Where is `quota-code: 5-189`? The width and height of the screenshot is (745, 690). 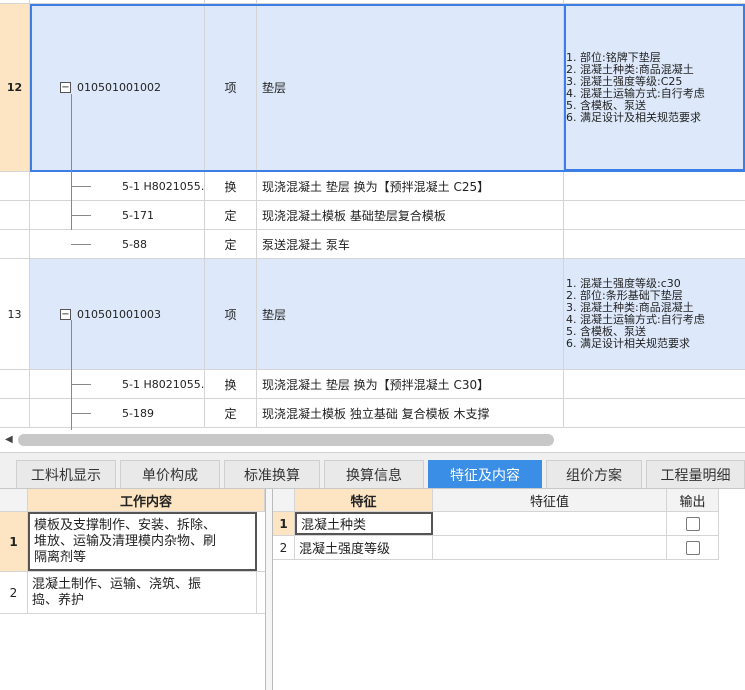
quota-code: 5-189 is located at coordinates (138, 413).